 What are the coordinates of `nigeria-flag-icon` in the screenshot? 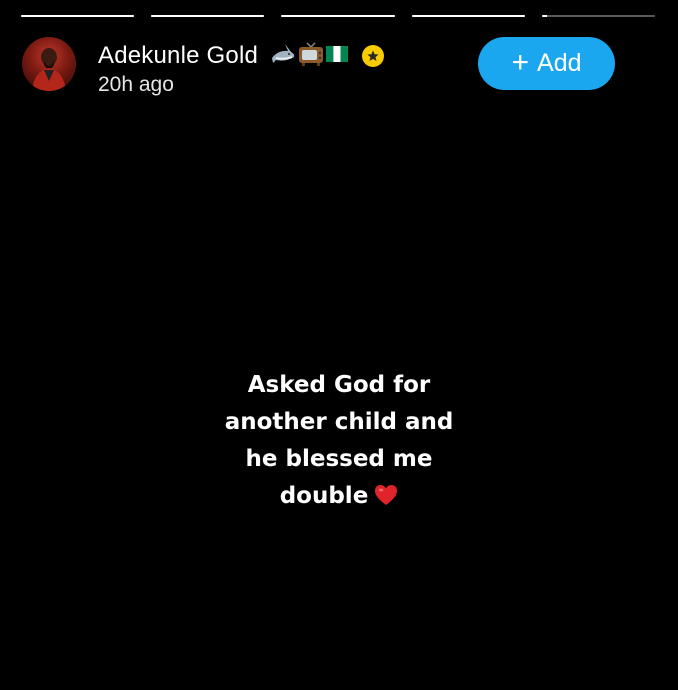 It's located at (337, 56).